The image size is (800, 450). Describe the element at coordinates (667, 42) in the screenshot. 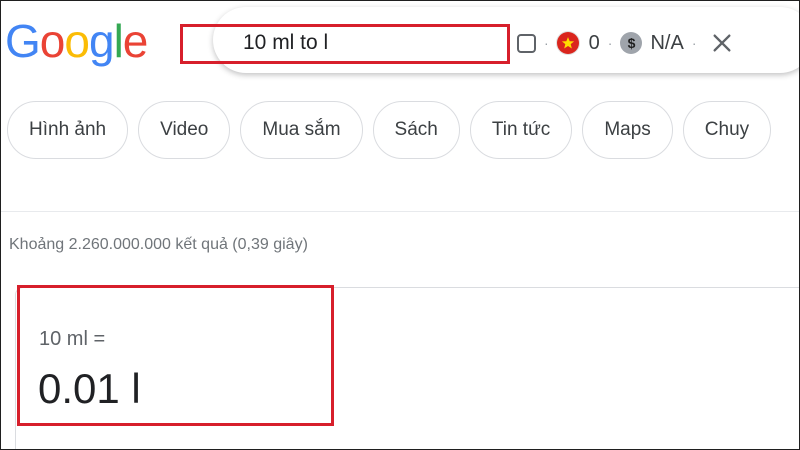

I see `price-value: N/A` at that location.